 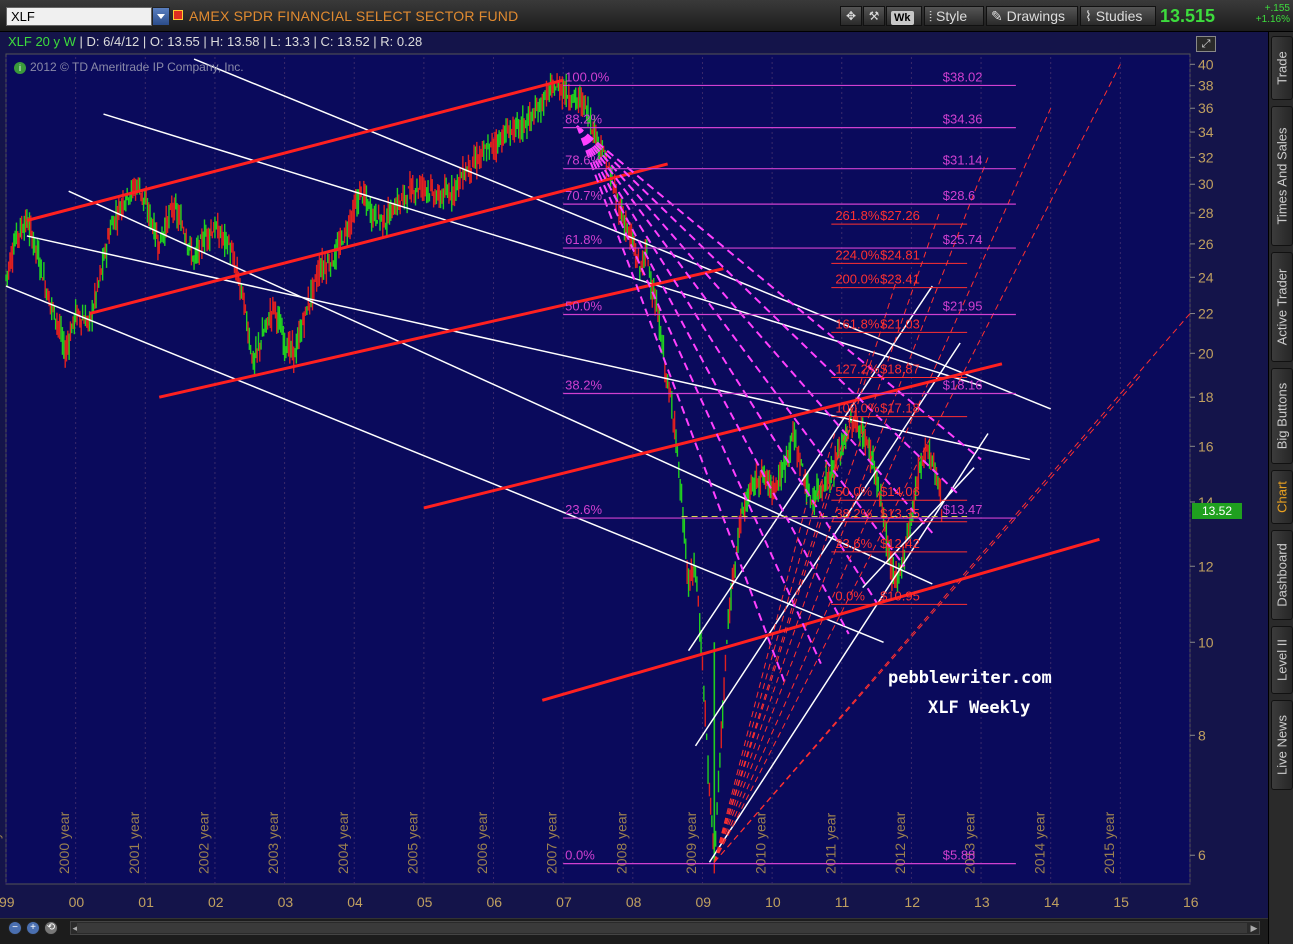 What do you see at coordinates (959, 195) in the screenshot?
I see `fib-price-label: $28.6` at bounding box center [959, 195].